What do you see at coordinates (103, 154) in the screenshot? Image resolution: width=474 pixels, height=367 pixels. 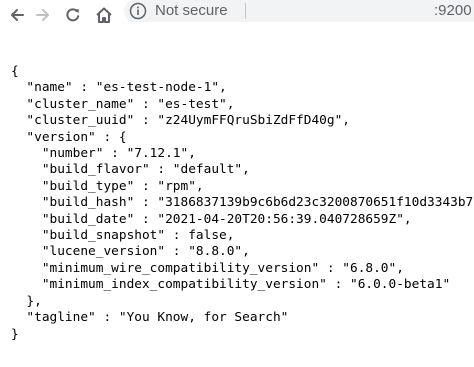 I see `json-line: "number" : "7.12.1",` at bounding box center [103, 154].